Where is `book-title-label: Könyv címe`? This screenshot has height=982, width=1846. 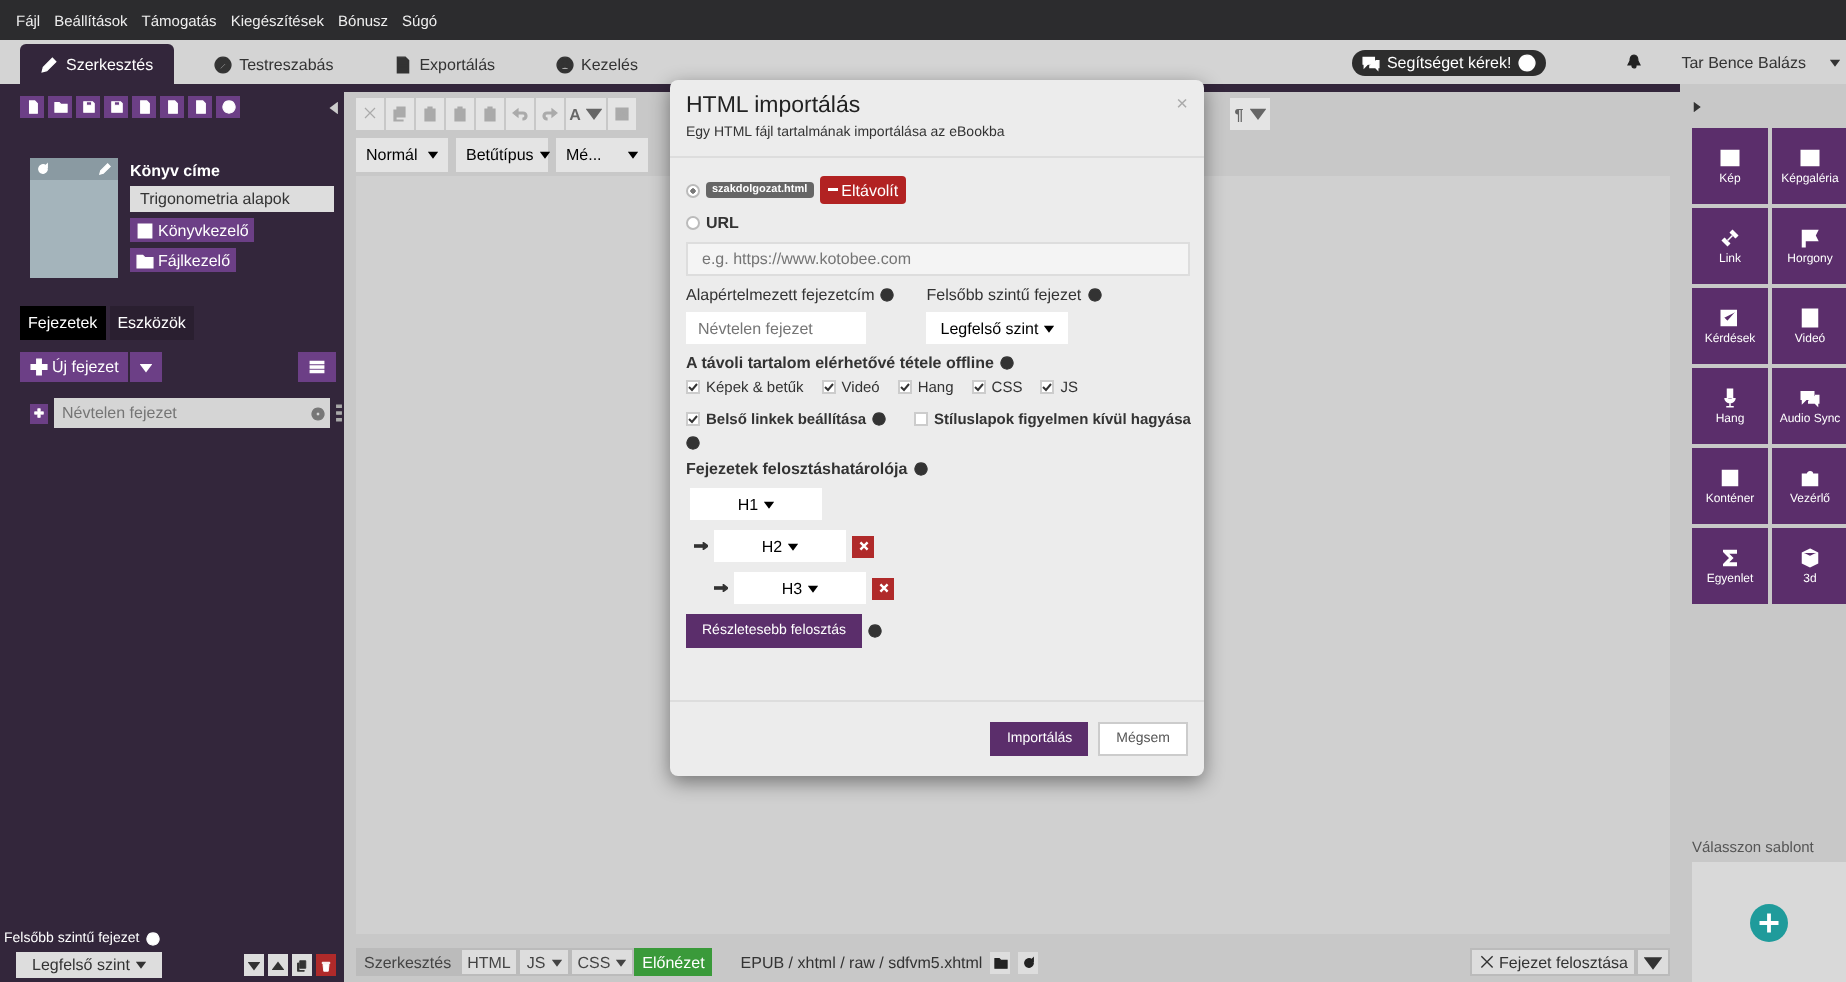
book-title-label: Könyv címe is located at coordinates (175, 171).